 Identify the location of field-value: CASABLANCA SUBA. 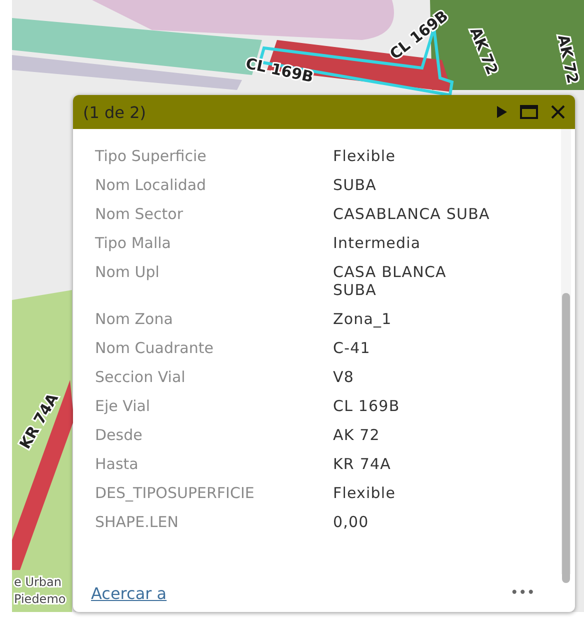
(412, 214).